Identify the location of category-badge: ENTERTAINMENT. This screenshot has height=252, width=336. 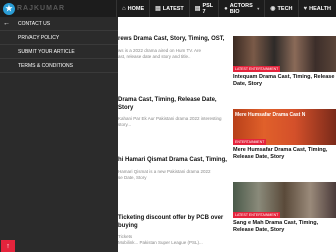
(250, 142).